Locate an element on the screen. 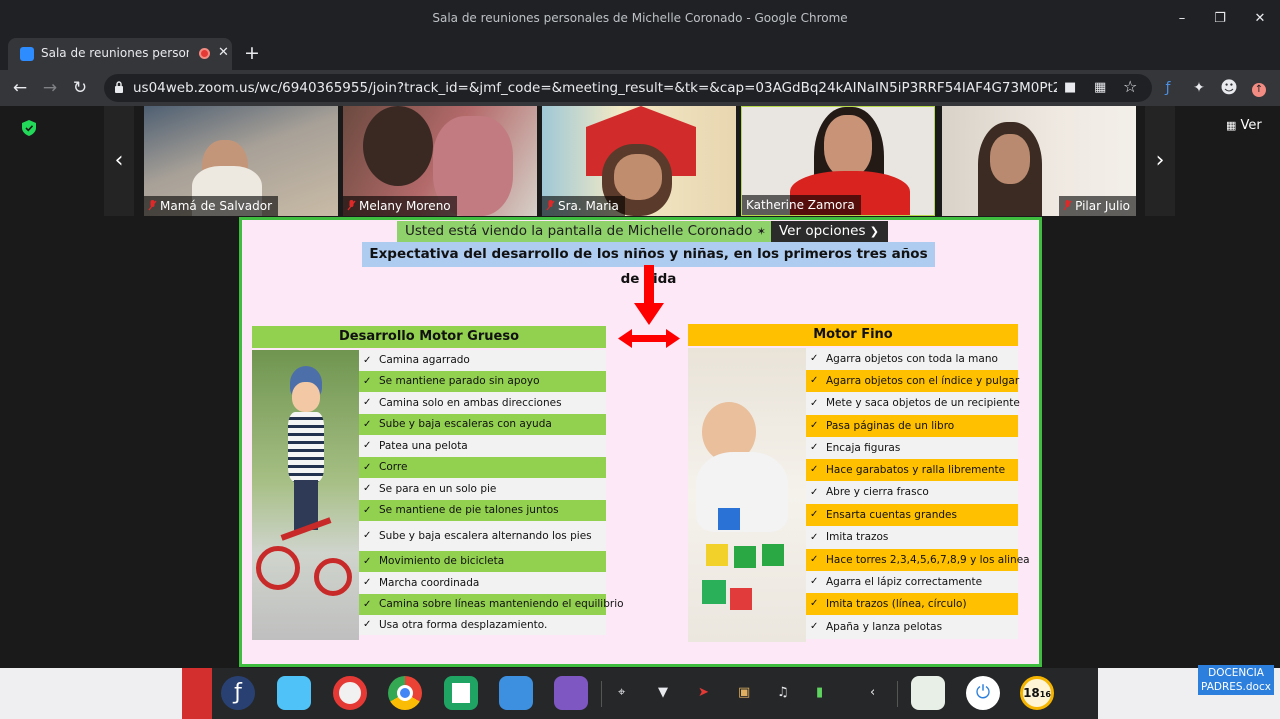  wifi-icon: ▼ is located at coordinates (663, 692).